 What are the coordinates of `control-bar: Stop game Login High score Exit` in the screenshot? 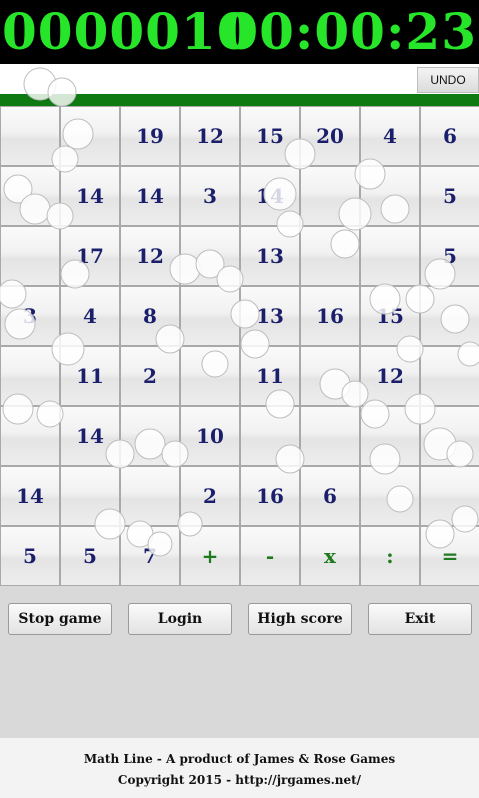 It's located at (239, 620).